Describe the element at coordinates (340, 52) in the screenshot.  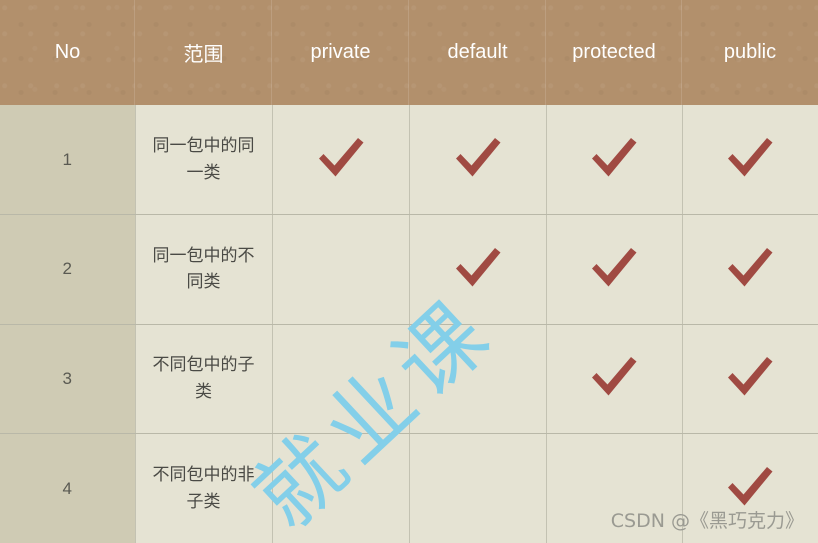
I see `column-header-private: private` at that location.